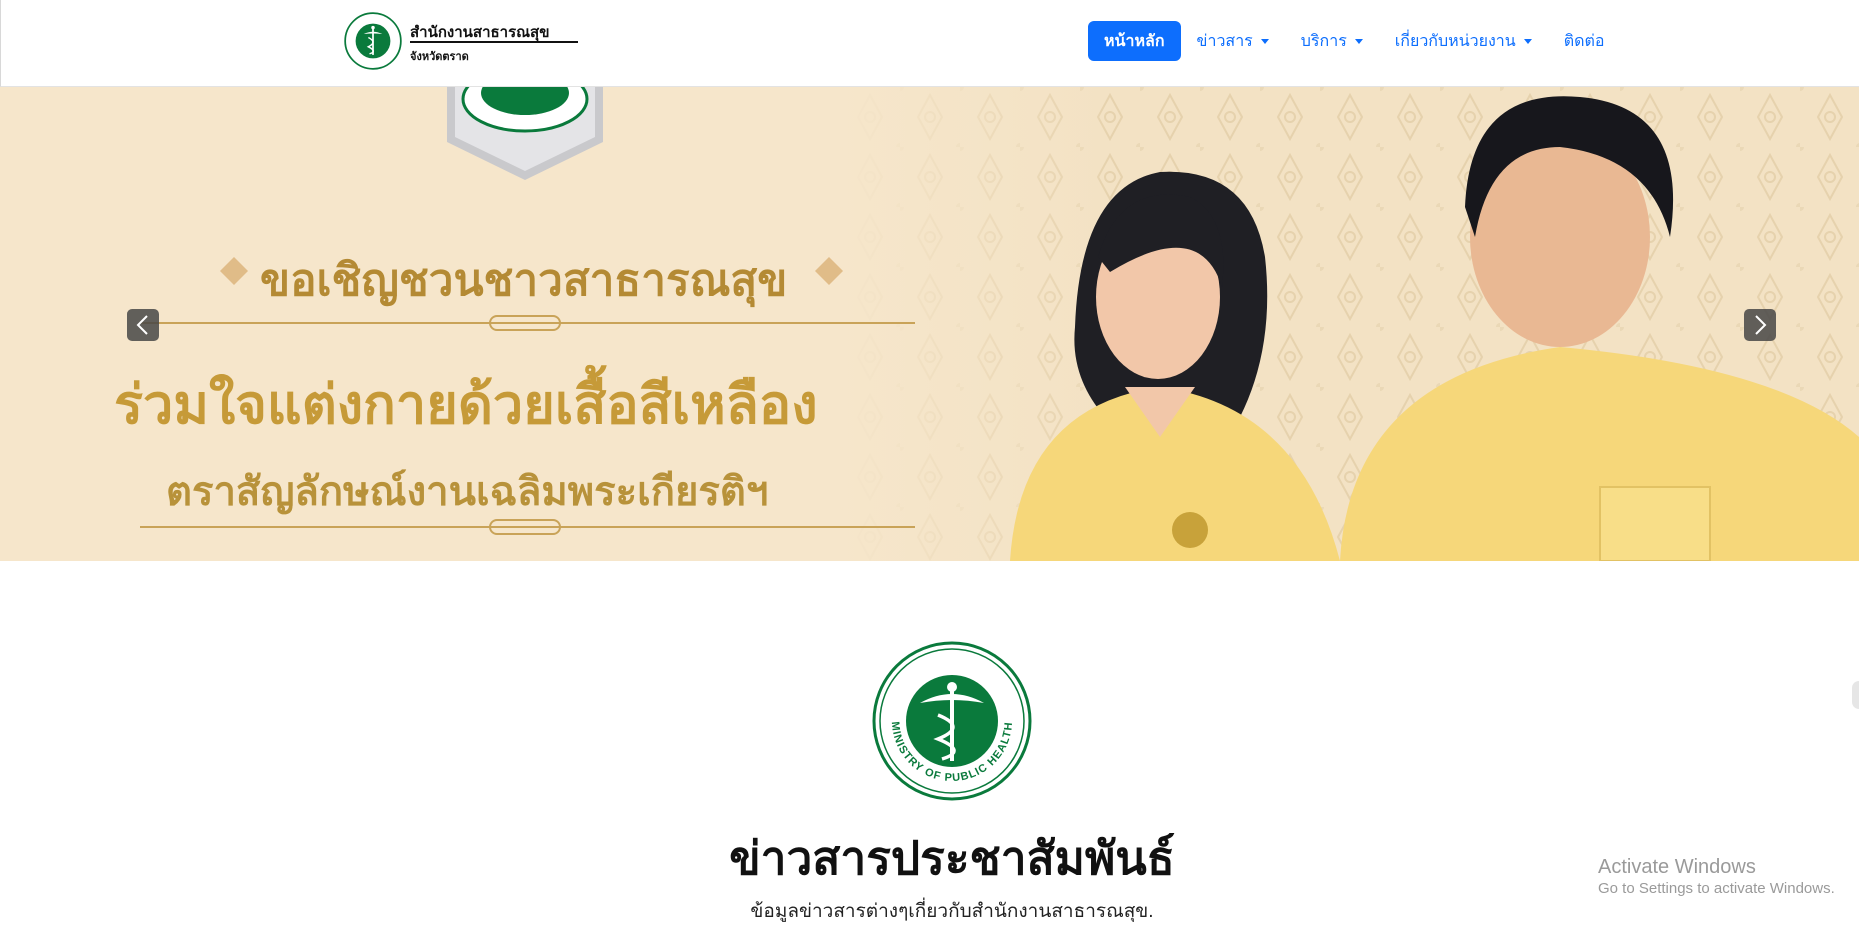 The height and width of the screenshot is (947, 1859). I want to click on nav-item-news: ข่าวสาร, so click(1233, 41).